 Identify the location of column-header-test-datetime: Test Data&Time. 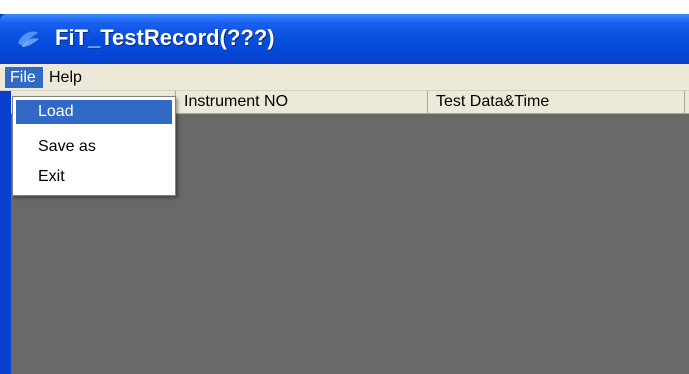
(556, 102).